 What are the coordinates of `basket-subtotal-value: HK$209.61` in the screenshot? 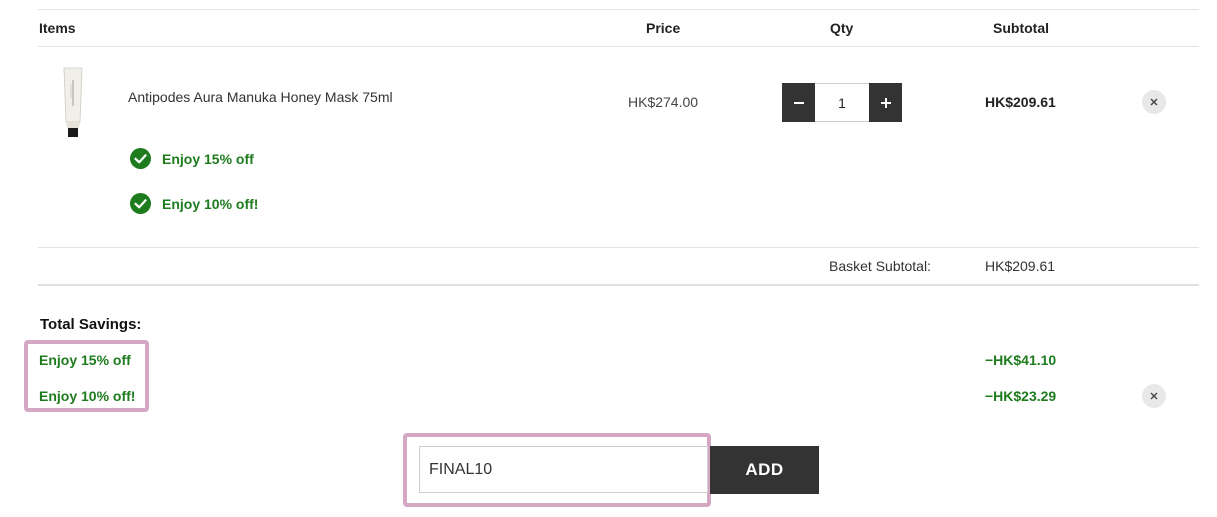 It's located at (1020, 266).